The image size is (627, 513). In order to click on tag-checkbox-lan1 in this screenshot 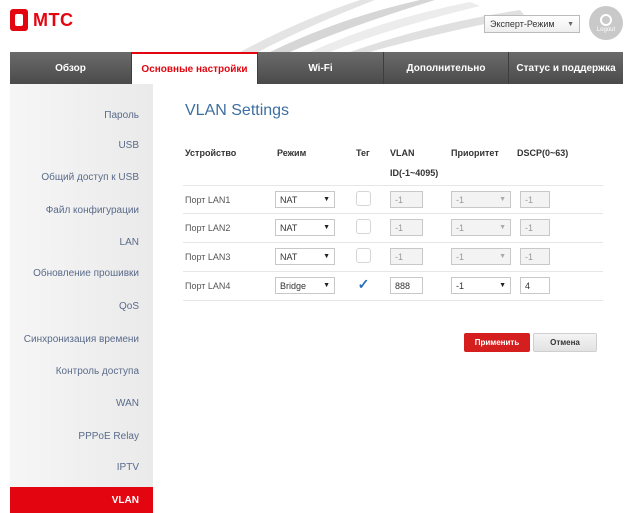, I will do `click(363, 198)`.